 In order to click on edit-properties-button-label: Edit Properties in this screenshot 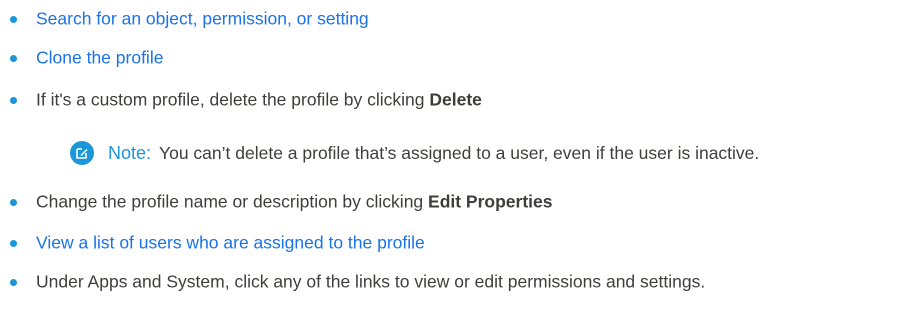, I will do `click(490, 201)`.